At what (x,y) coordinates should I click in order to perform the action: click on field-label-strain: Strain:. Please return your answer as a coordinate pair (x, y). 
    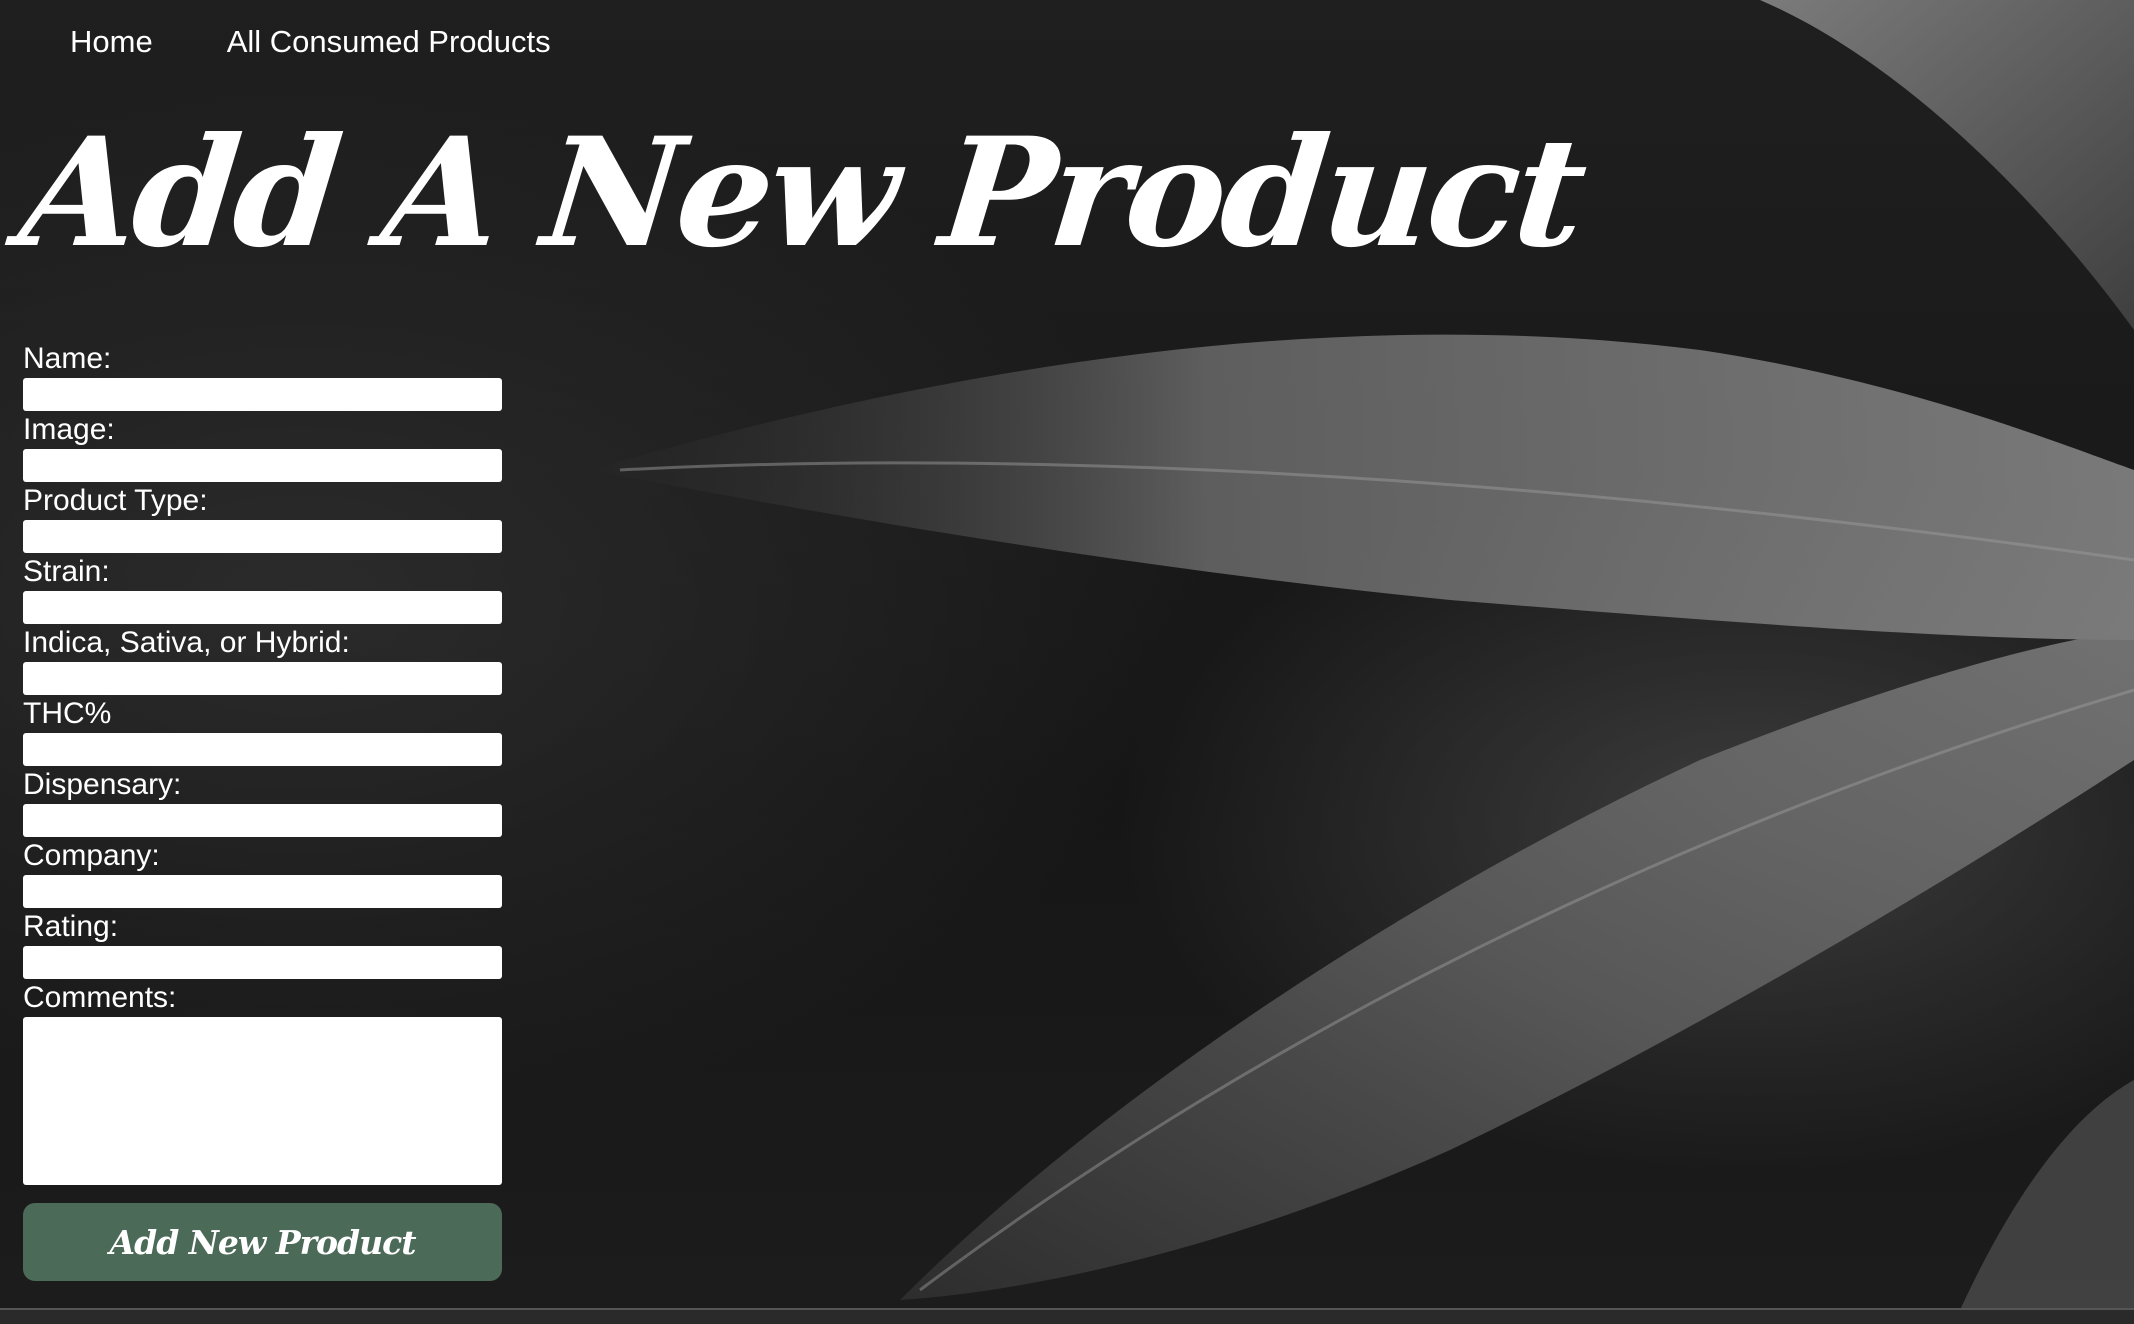
    Looking at the image, I should click on (66, 571).